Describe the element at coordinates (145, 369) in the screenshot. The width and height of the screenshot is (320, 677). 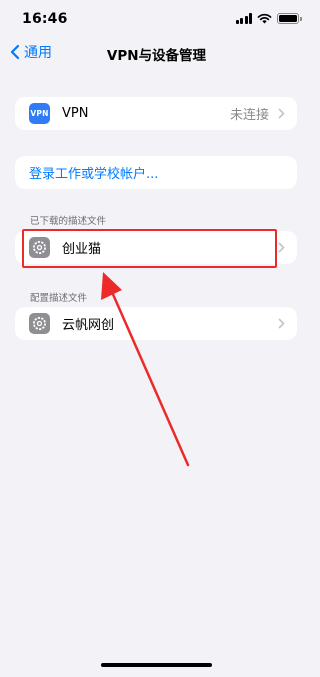
I see `annotation-arrow-icon` at that location.